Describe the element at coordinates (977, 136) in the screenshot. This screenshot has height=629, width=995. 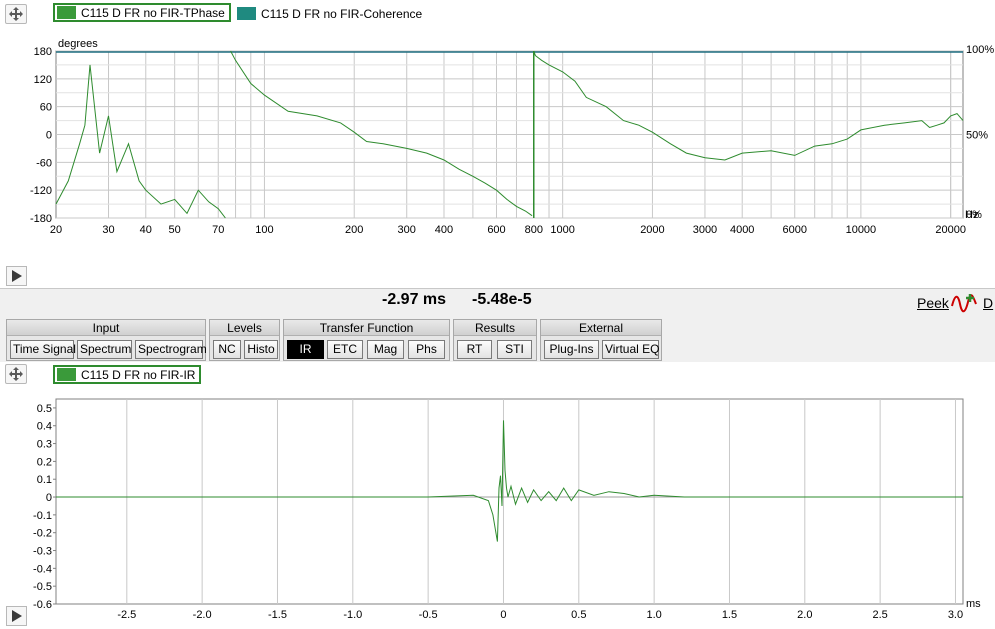
I see `phase-right-tick-label: 50%` at that location.